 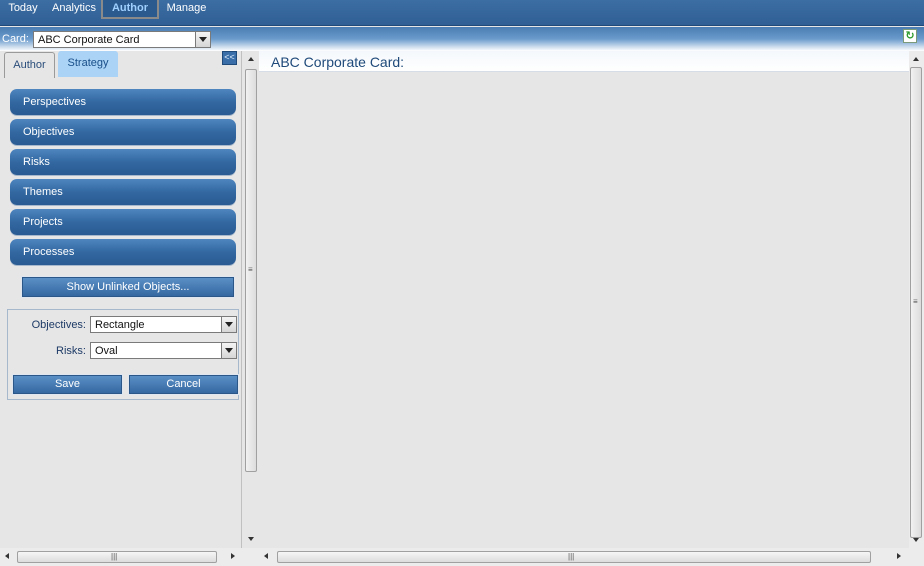 I want to click on main-vertical-scrollbar: ≡, so click(x=916, y=299).